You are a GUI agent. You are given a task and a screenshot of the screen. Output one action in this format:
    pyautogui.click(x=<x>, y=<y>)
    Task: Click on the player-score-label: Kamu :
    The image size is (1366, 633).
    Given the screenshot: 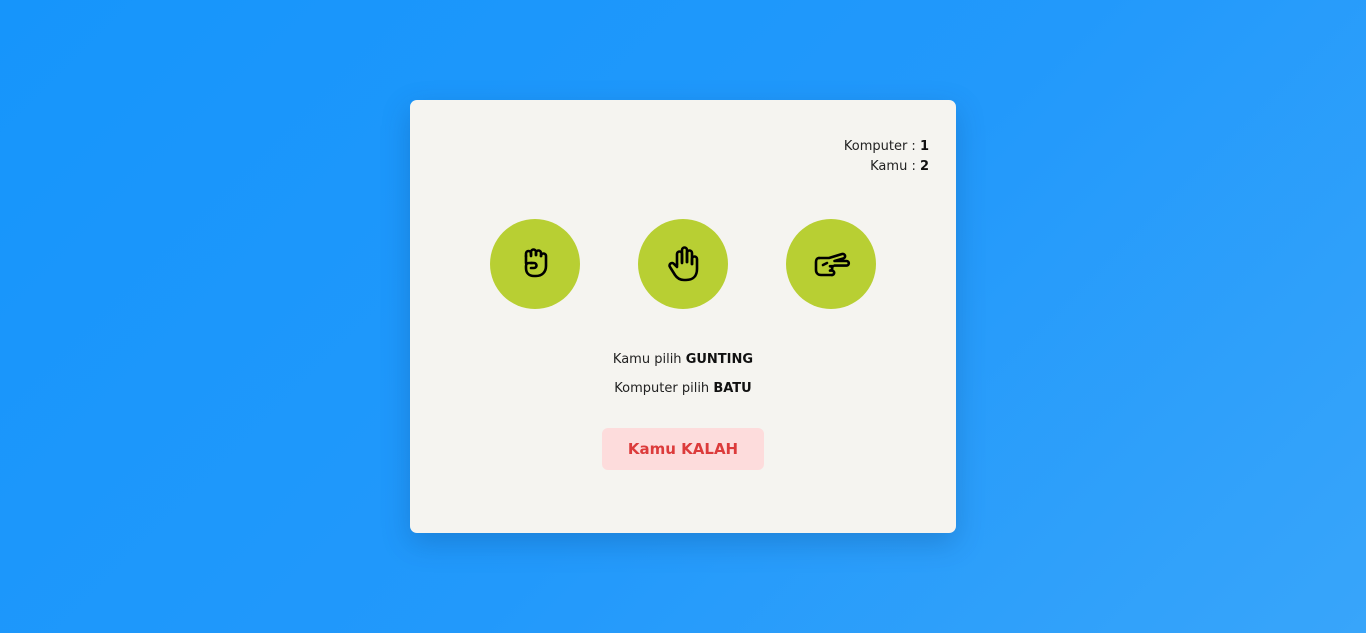 What is the action you would take?
    pyautogui.click(x=895, y=166)
    